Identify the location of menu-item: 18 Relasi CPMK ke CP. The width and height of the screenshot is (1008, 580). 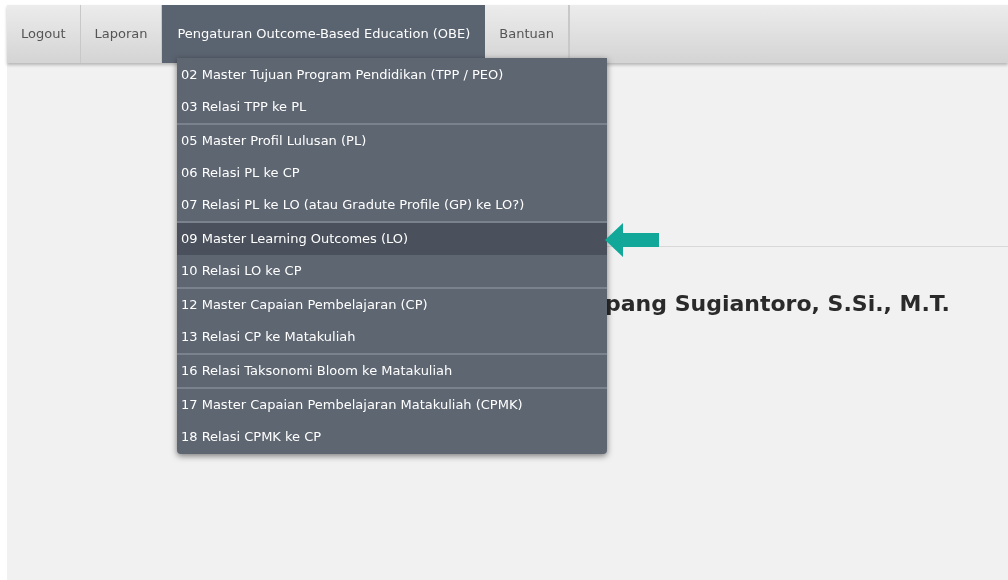
(392, 437).